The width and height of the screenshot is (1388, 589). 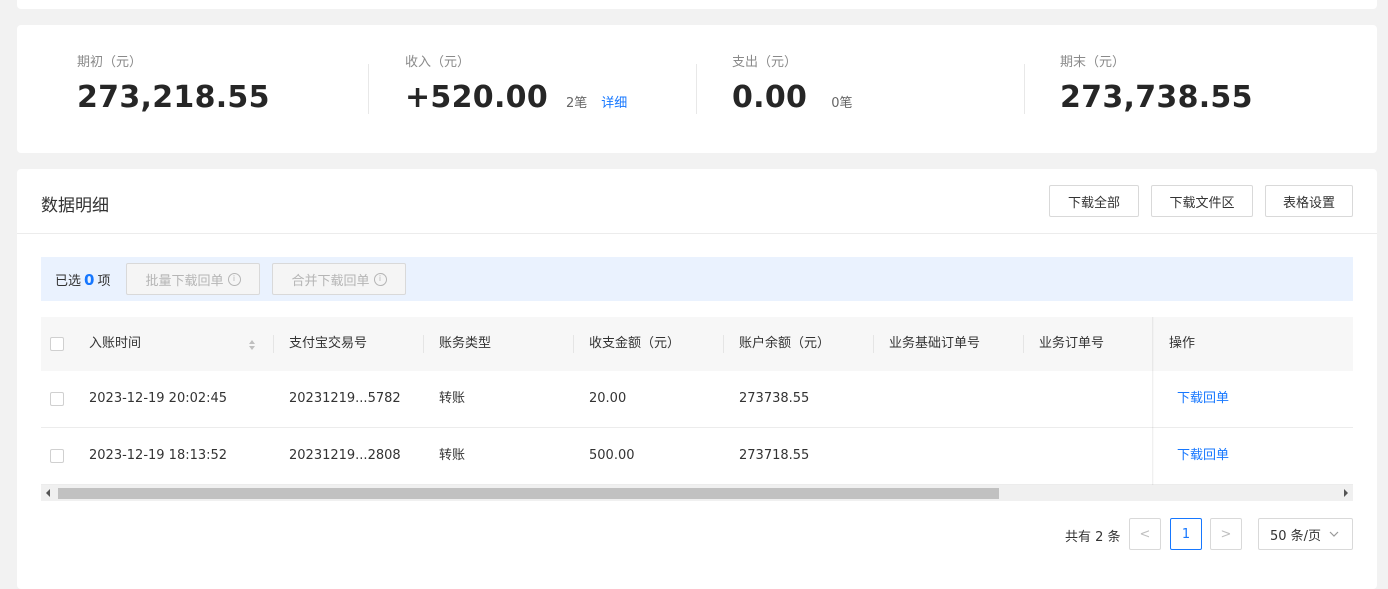 I want to click on opening-balance-label: 期初（元）, so click(x=110, y=62).